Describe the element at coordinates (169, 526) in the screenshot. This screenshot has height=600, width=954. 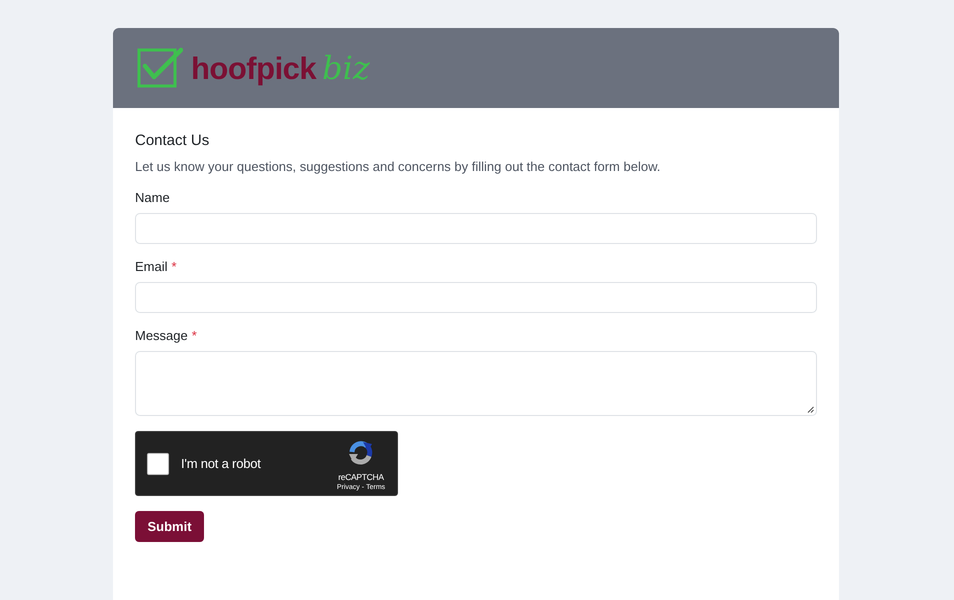
I see `submit-button: Submit` at that location.